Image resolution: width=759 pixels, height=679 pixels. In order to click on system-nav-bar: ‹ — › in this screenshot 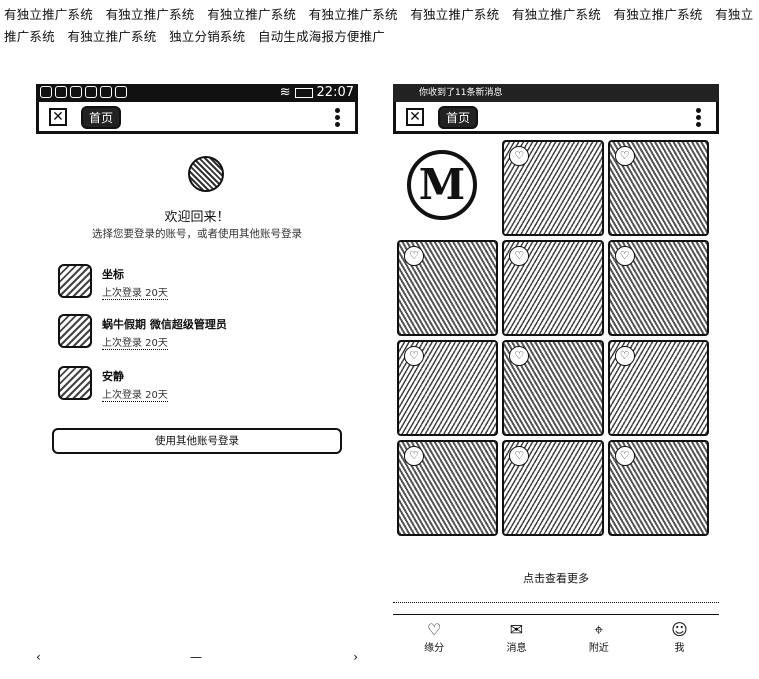, I will do `click(197, 657)`.